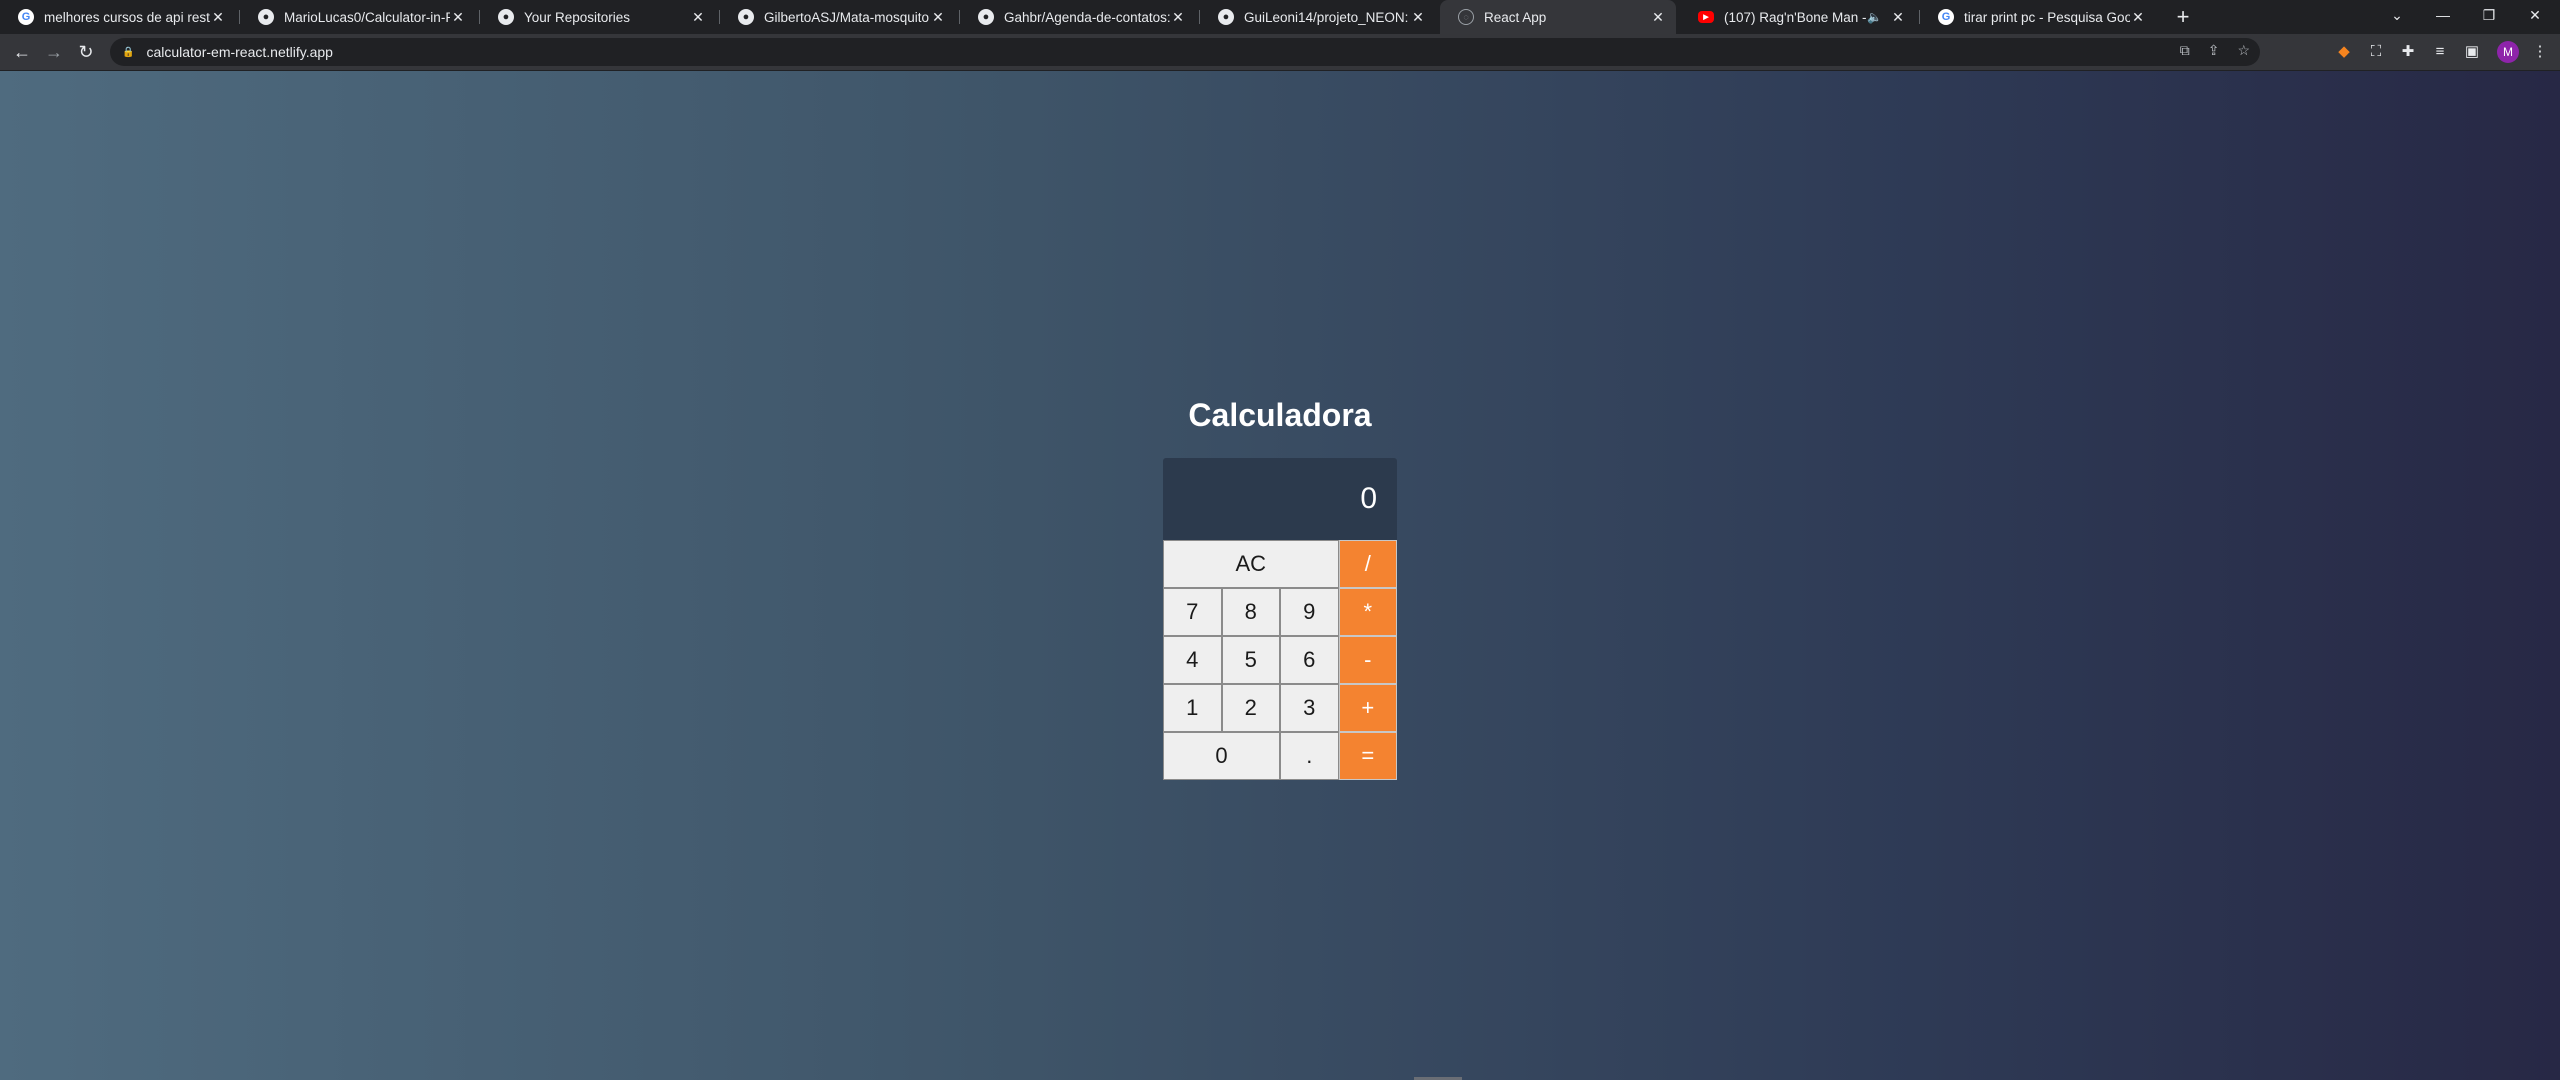 This screenshot has width=2560, height=1080. I want to click on translate-icon: ⧉, so click(2185, 50).